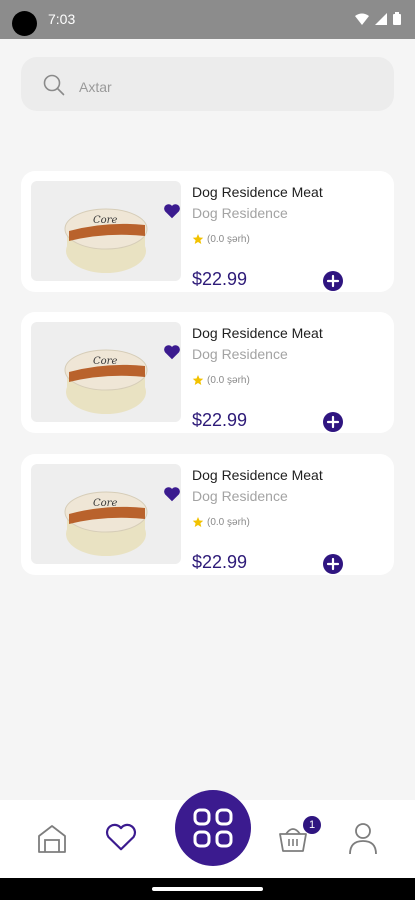 This screenshot has width=415, height=900. What do you see at coordinates (52, 838) in the screenshot?
I see `home-icon` at bounding box center [52, 838].